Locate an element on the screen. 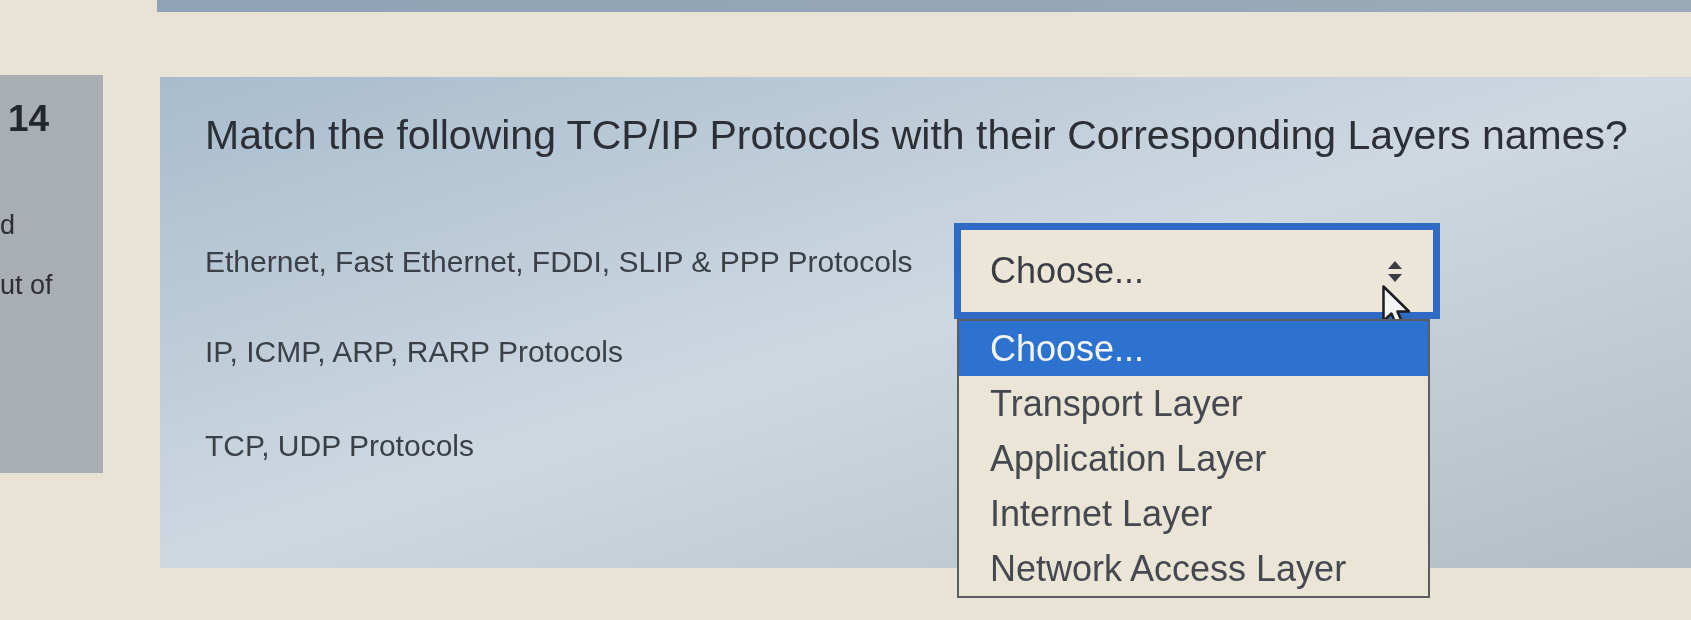 This screenshot has width=1691, height=620. up-down-arrows-icon is located at coordinates (1395, 271).